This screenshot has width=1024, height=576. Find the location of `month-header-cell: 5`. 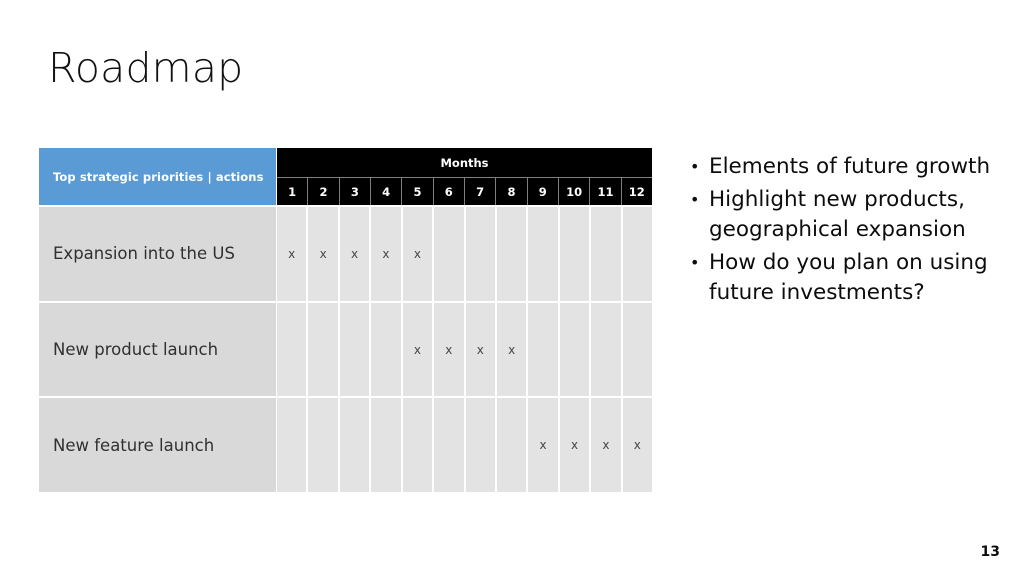

month-header-cell: 5 is located at coordinates (418, 191).